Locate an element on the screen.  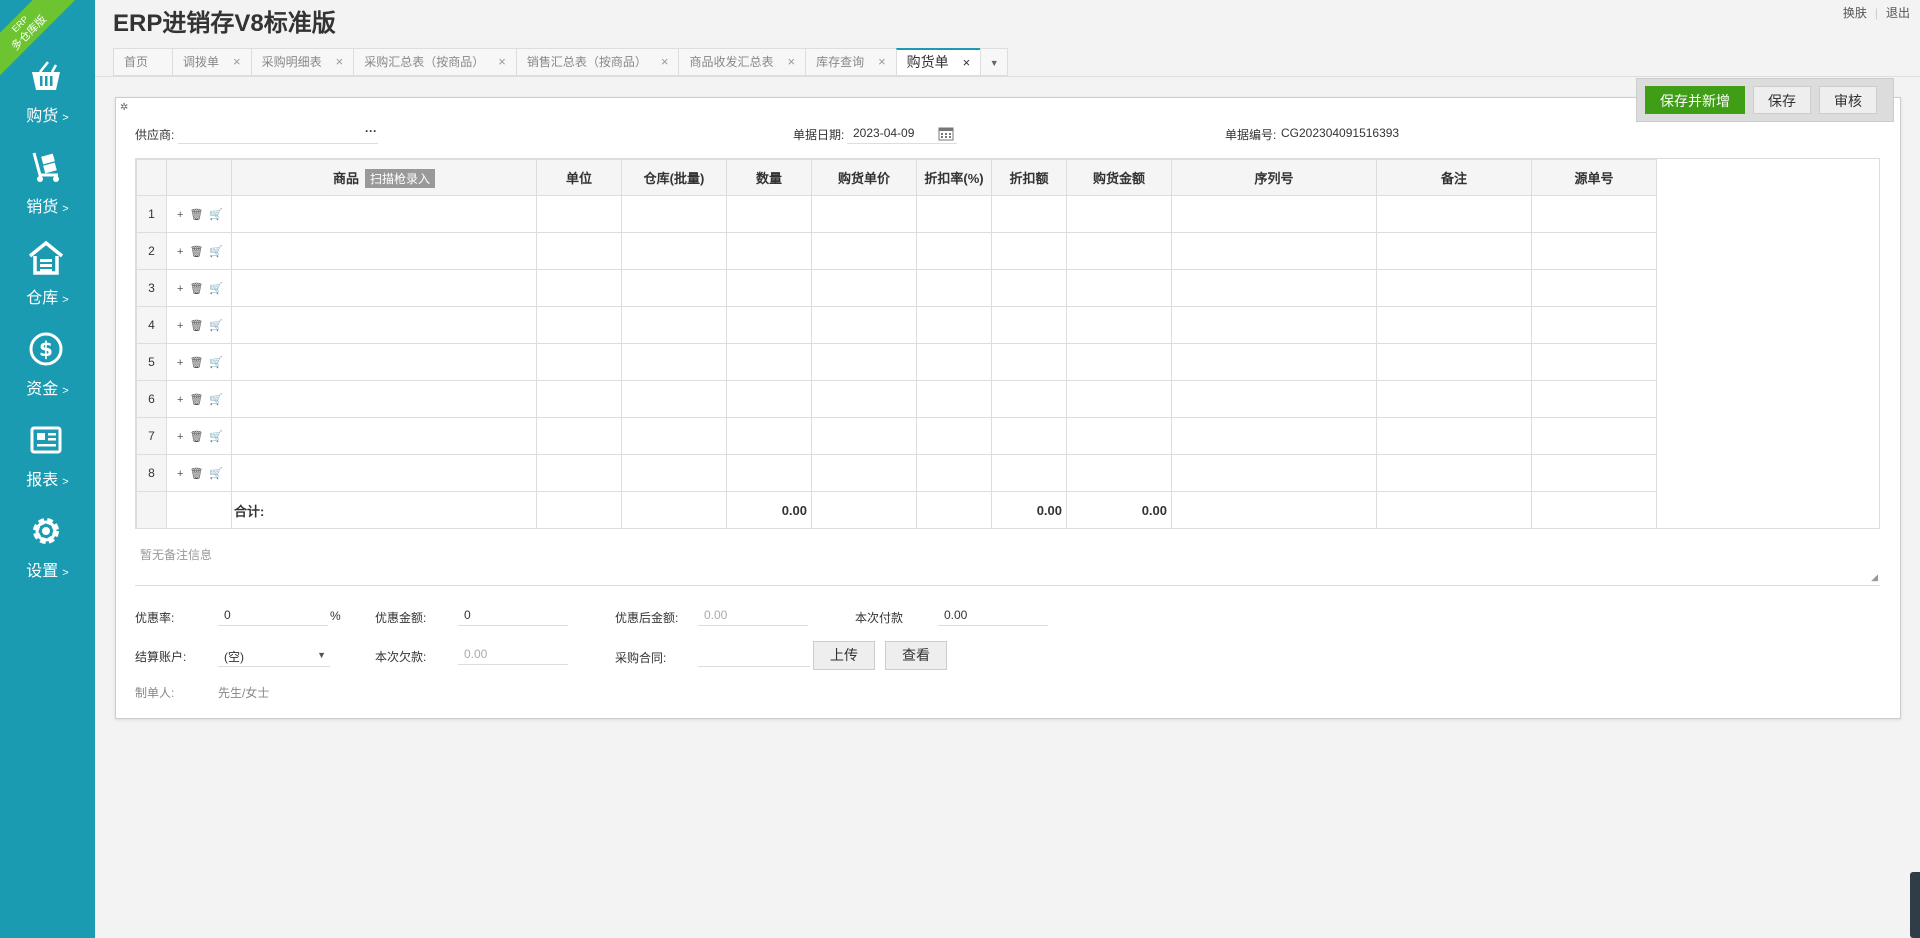
supplier-input is located at coordinates (278, 133).